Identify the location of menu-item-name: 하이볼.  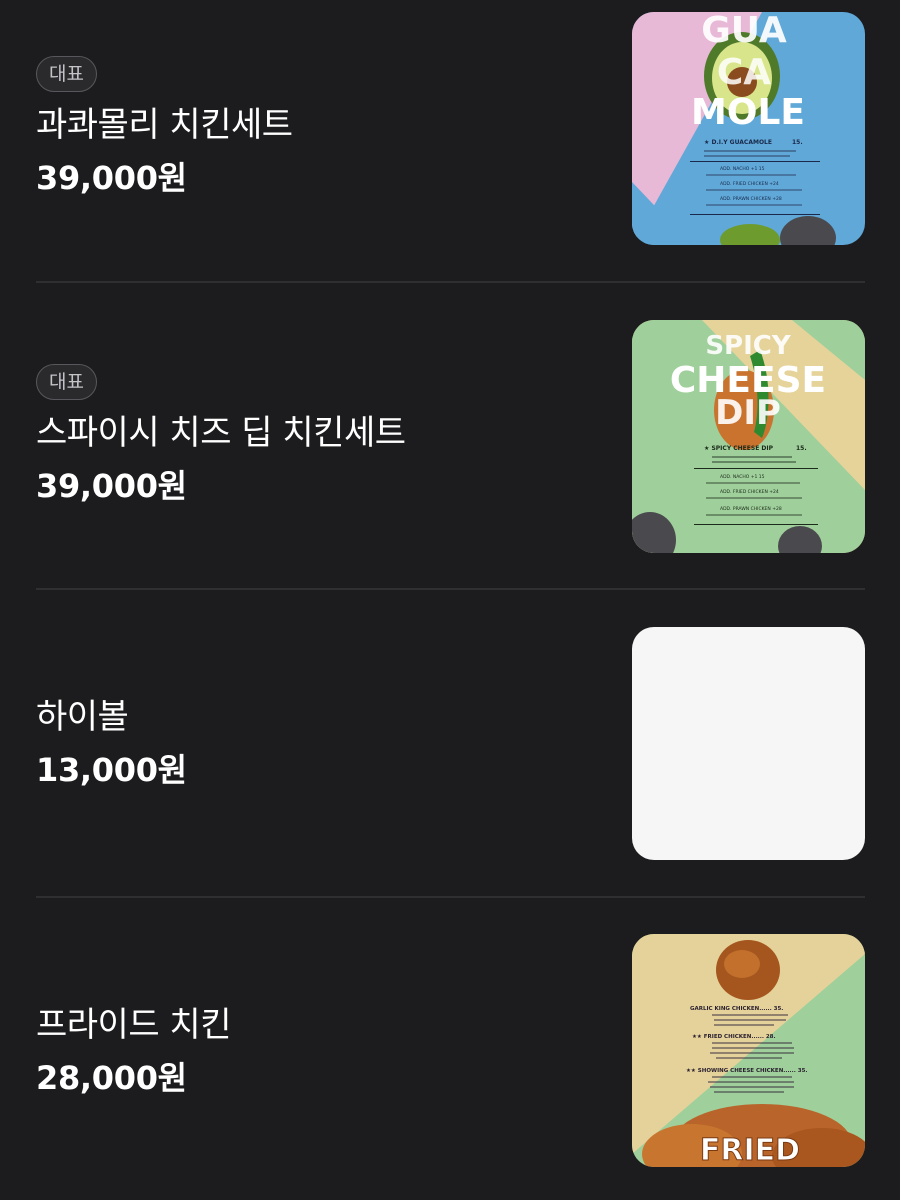
(82, 717).